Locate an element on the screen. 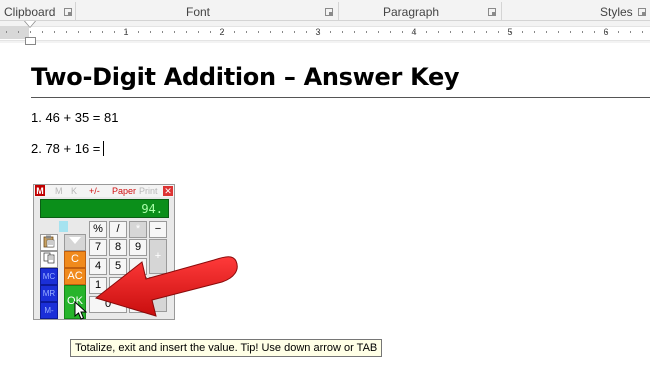  print-menu: Print is located at coordinates (148, 191).